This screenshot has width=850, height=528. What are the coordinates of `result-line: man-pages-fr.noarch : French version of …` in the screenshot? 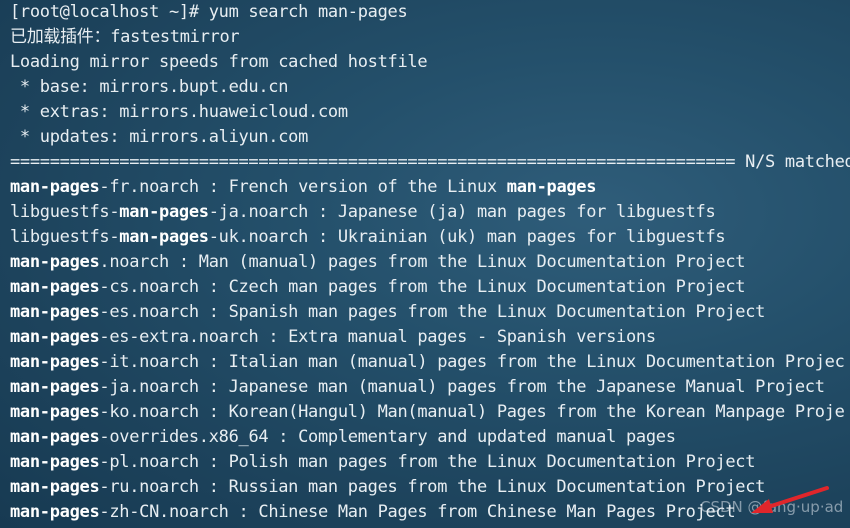 It's located at (430, 187).